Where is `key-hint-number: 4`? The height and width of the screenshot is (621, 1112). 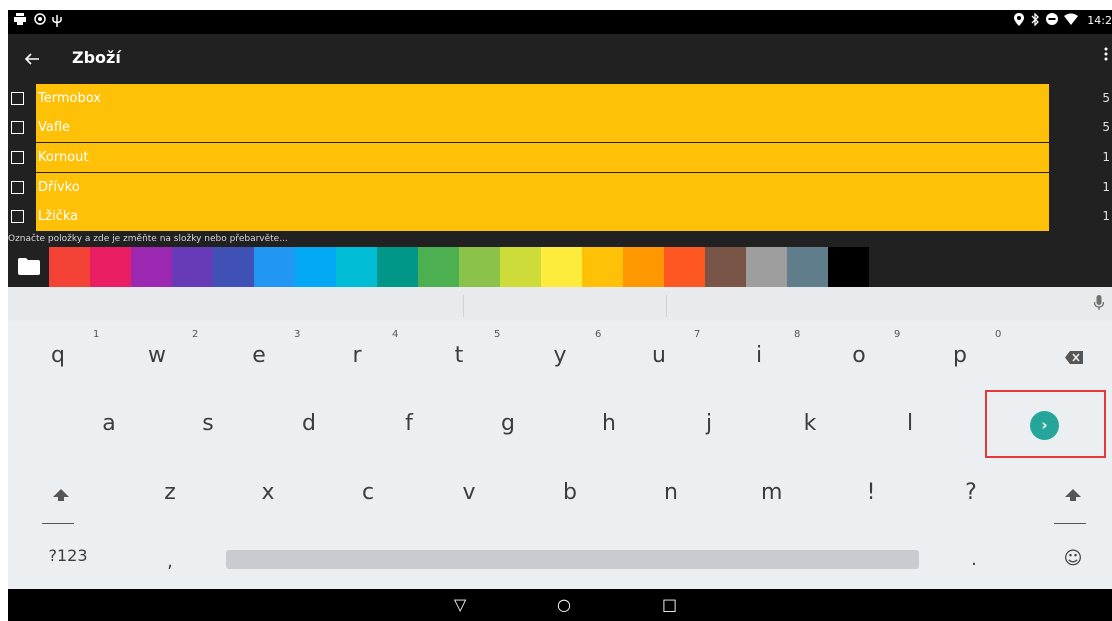
key-hint-number: 4 is located at coordinates (395, 334).